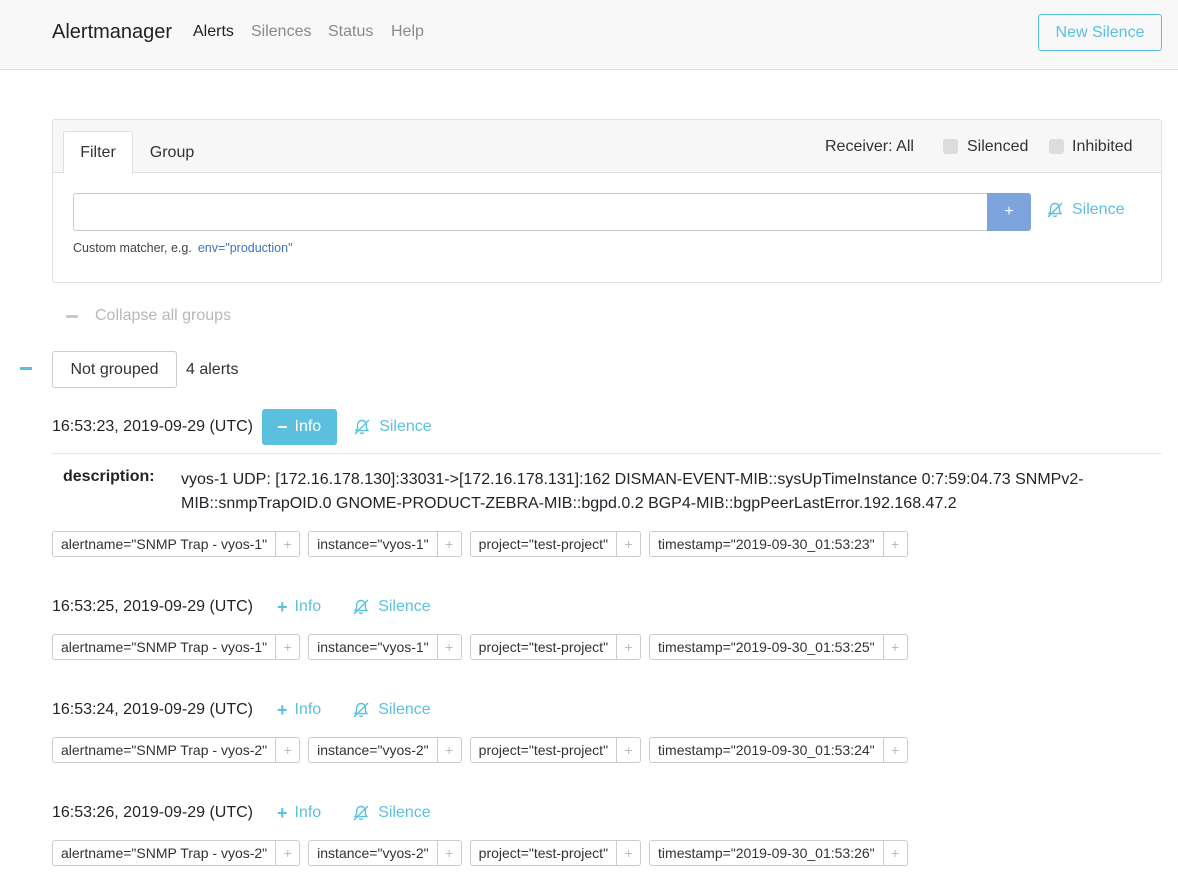 The image size is (1178, 879). I want to click on tab-group: Group, so click(172, 152).